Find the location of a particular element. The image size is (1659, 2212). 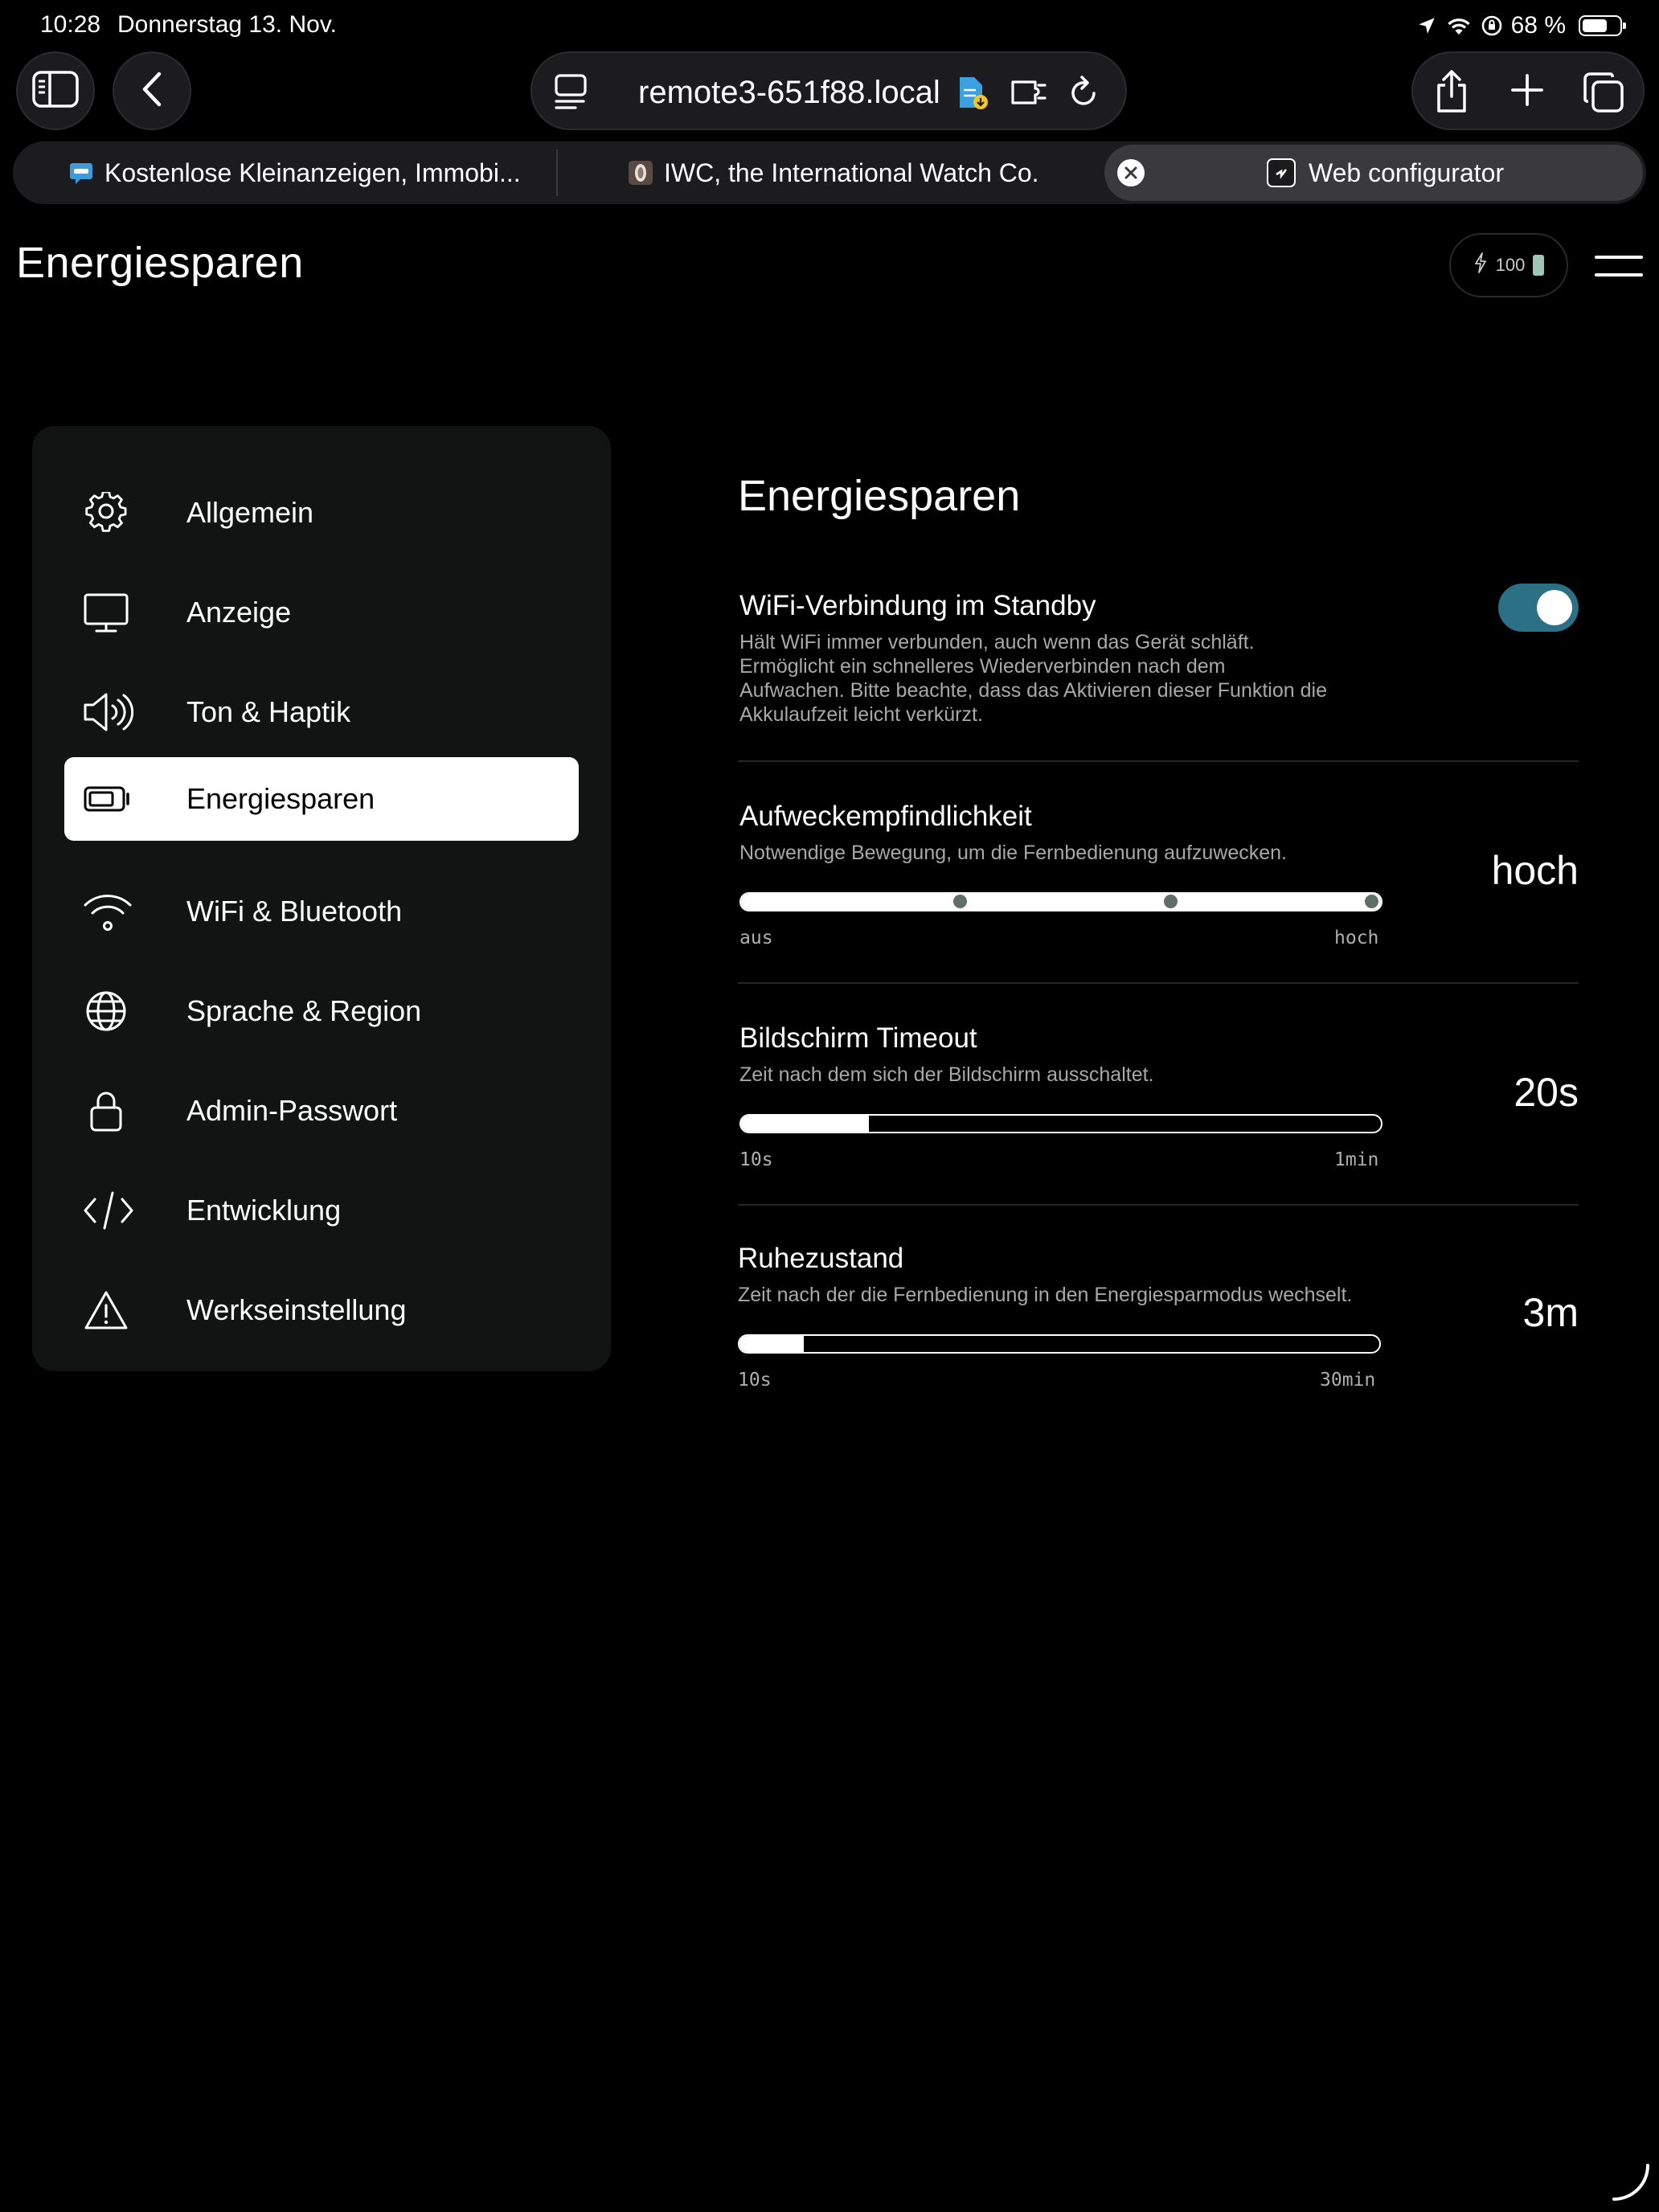

device-battery-level: 100 is located at coordinates (1510, 265).